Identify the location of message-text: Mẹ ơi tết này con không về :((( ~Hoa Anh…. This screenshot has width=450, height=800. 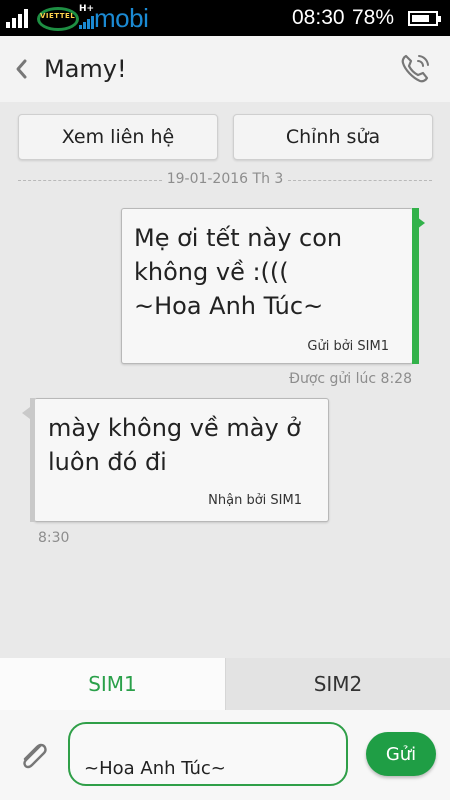
(238, 272).